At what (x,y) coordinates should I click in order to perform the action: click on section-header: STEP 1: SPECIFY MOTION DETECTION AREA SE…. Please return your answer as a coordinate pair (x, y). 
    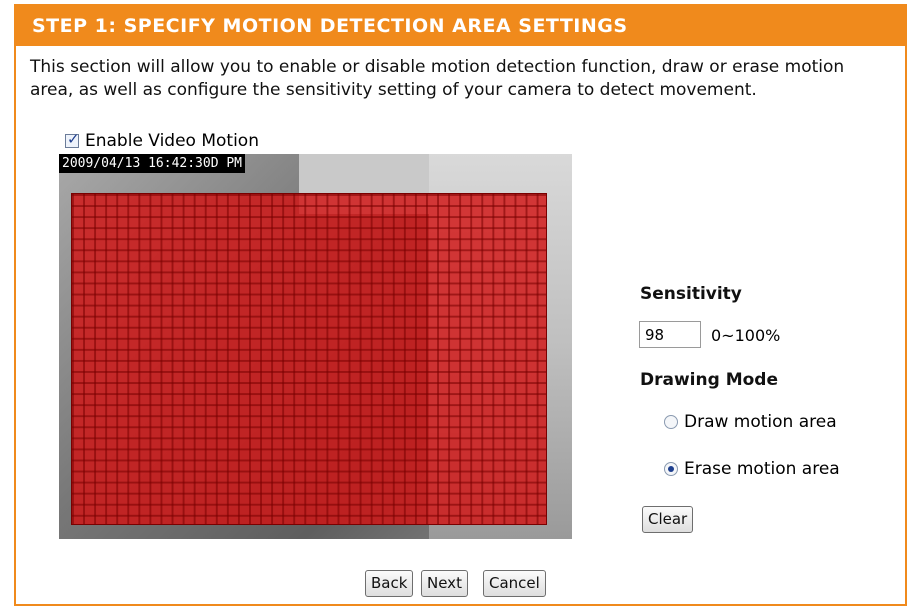
    Looking at the image, I should click on (460, 25).